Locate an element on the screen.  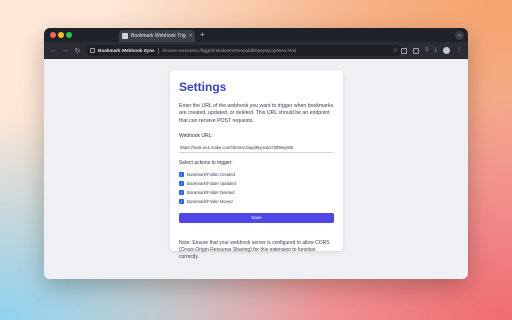
forward-icon: → is located at coordinates (65, 51).